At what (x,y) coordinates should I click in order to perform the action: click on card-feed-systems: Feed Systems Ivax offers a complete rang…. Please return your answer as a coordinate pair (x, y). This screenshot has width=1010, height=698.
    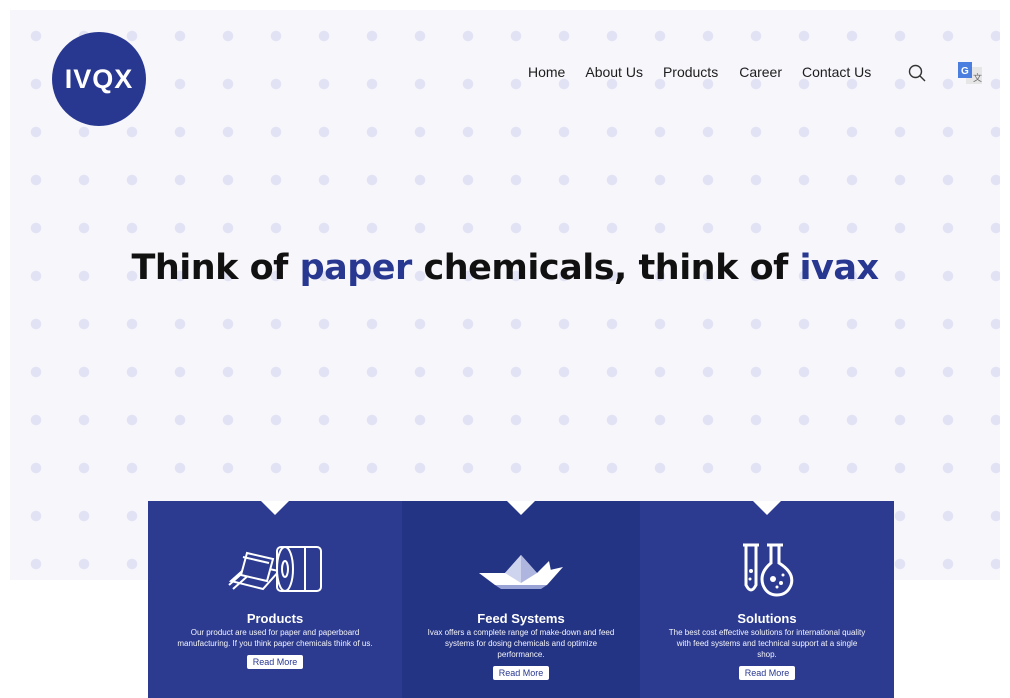
    Looking at the image, I should click on (521, 599).